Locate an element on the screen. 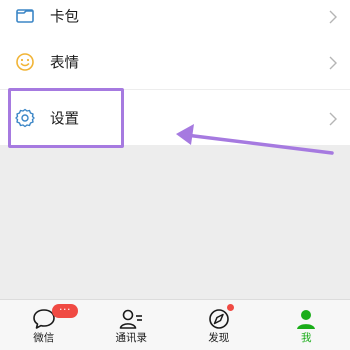  unread-badge: ··· is located at coordinates (65, 311).